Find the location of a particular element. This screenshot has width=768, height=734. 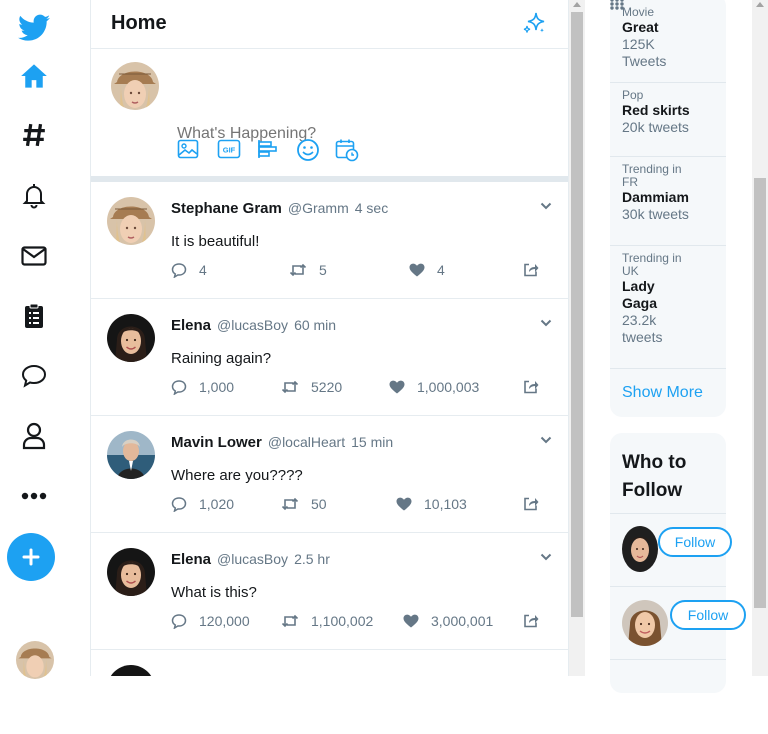

hashtag-icon is located at coordinates (34, 135).